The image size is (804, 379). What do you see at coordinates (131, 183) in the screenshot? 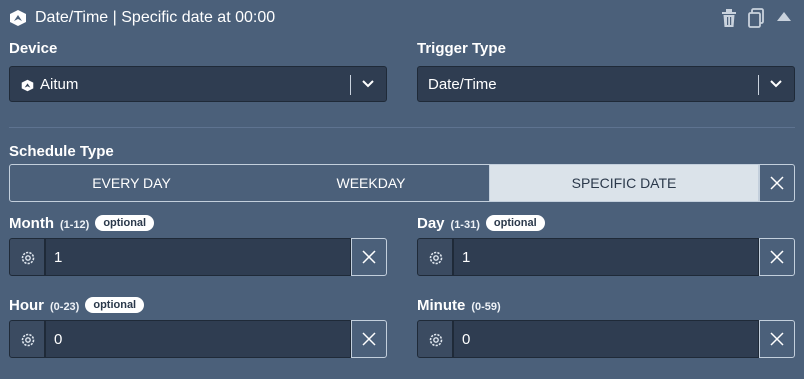
I see `schedule-option-every-day: EVERY DAY` at bounding box center [131, 183].